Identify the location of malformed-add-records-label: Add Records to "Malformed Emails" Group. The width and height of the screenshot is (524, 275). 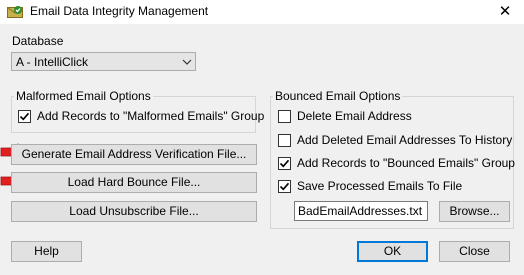
(151, 116).